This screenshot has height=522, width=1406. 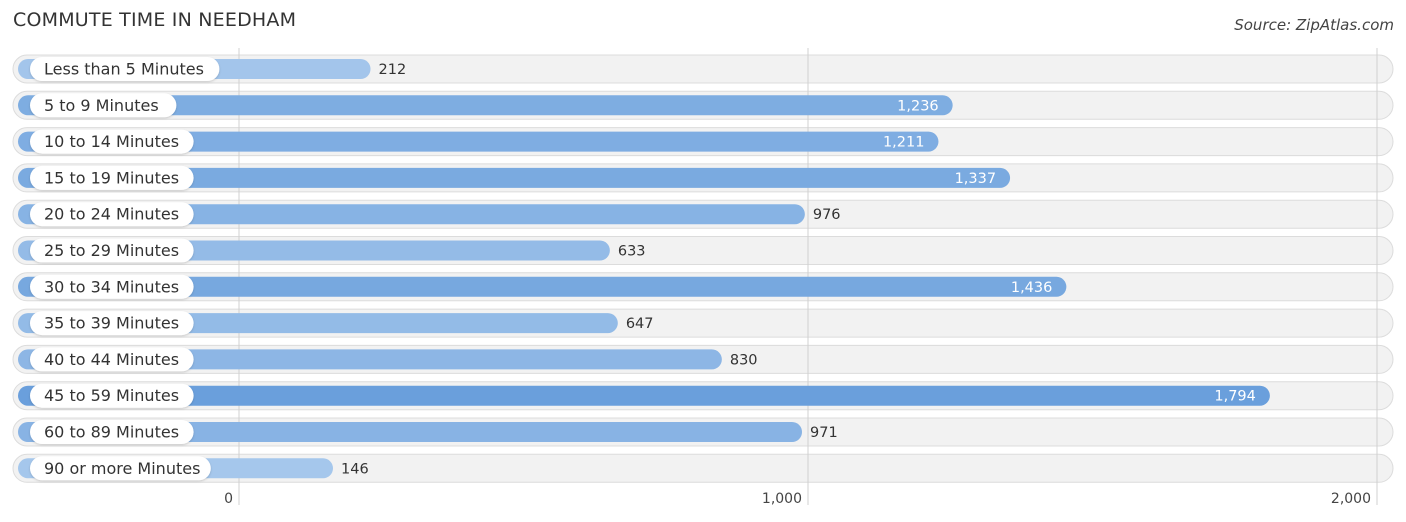 I want to click on category-label: 25 to 29 Minutes, so click(x=111, y=250).